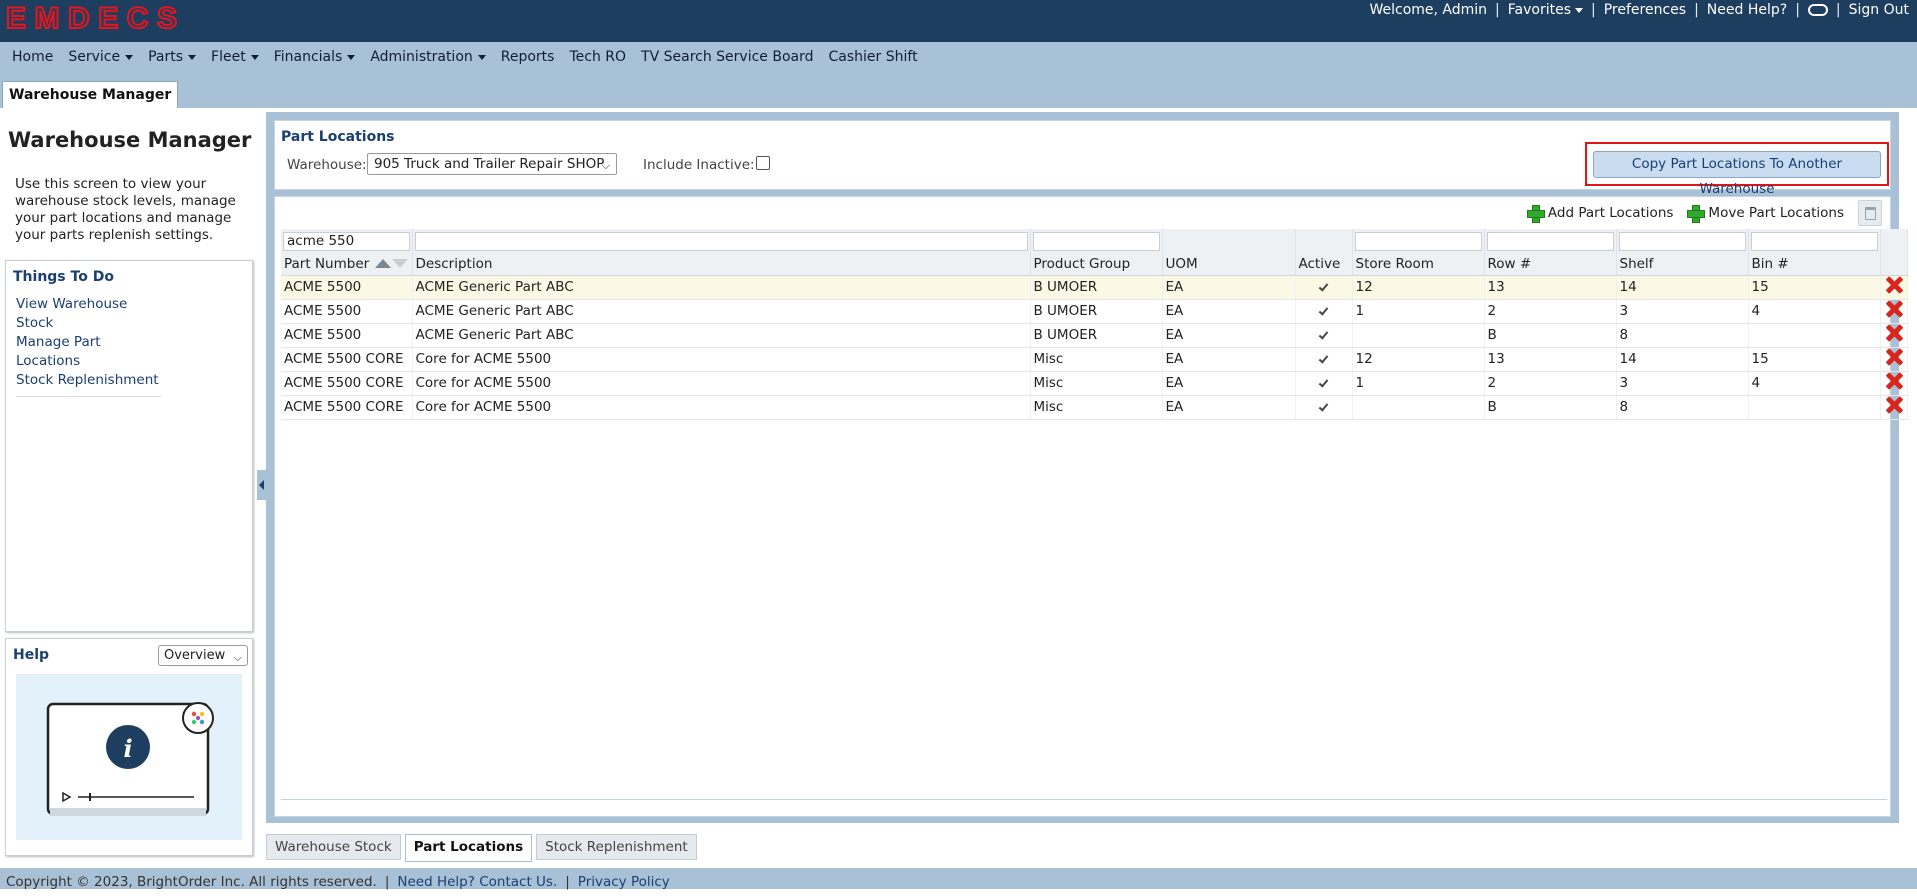 The height and width of the screenshot is (896, 1917). I want to click on store-room-filter-input, so click(1418, 241).